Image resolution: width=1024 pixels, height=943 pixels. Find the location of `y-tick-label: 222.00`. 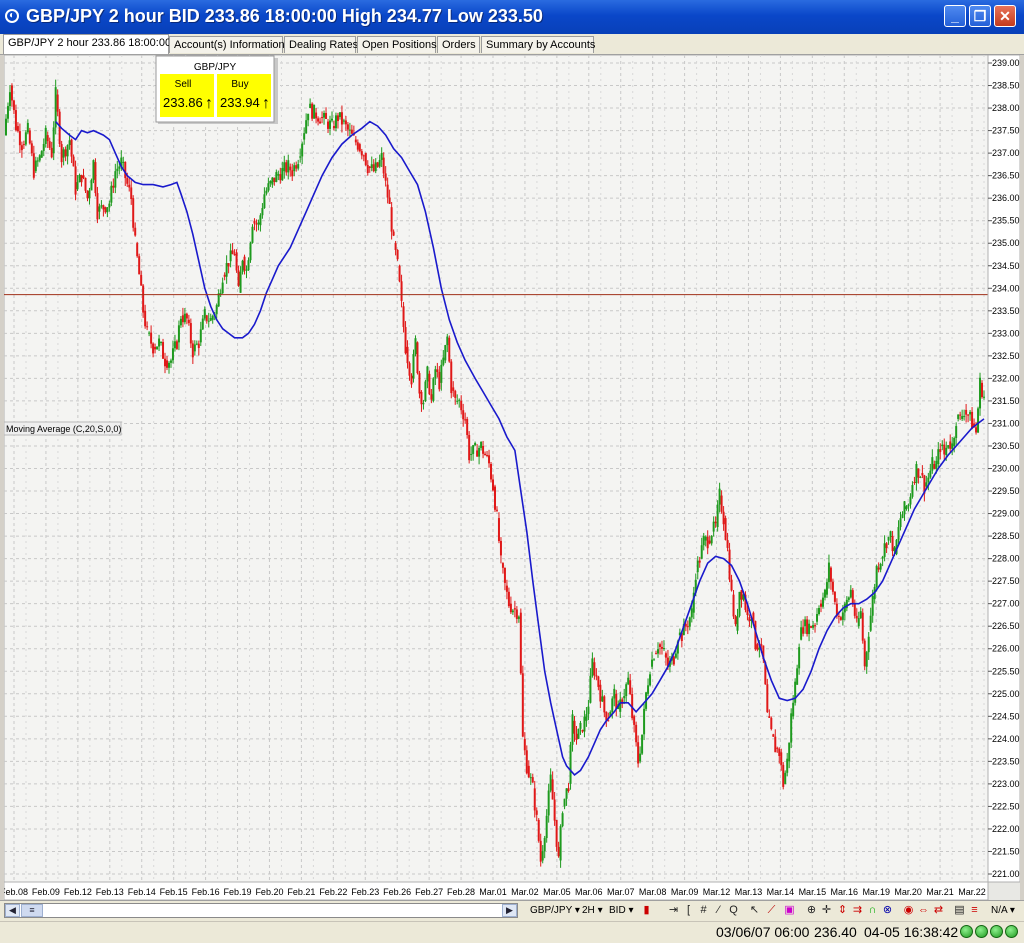

y-tick-label: 222.00 is located at coordinates (1006, 829).